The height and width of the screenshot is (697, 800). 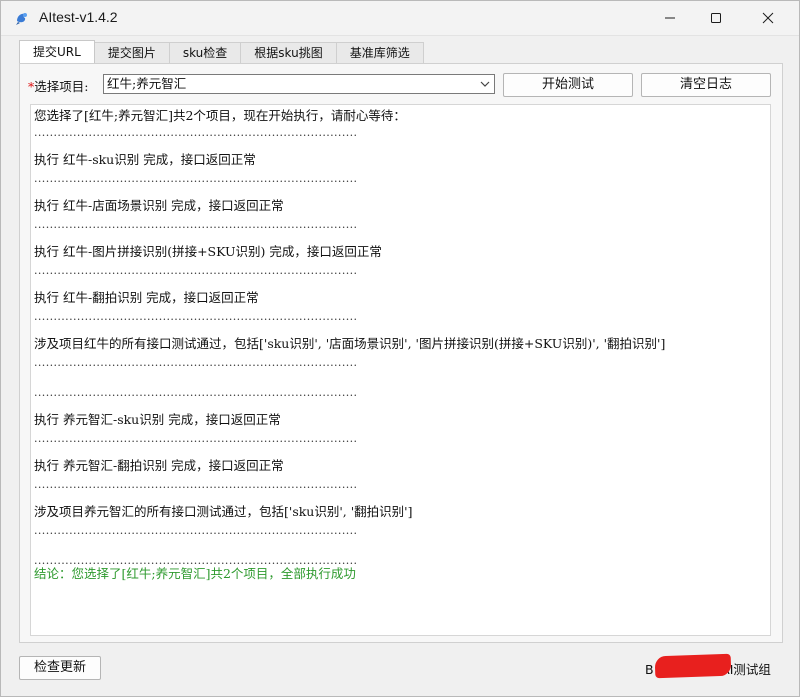 I want to click on maximize-icon, so click(x=716, y=18).